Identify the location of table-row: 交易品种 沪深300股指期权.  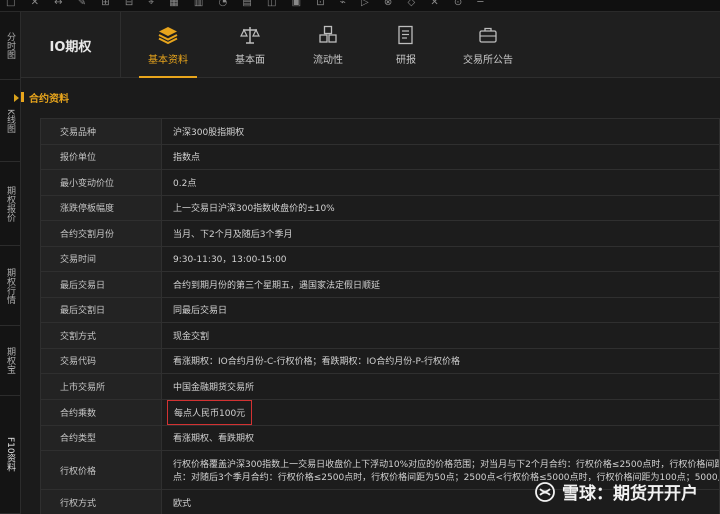
(380, 131).